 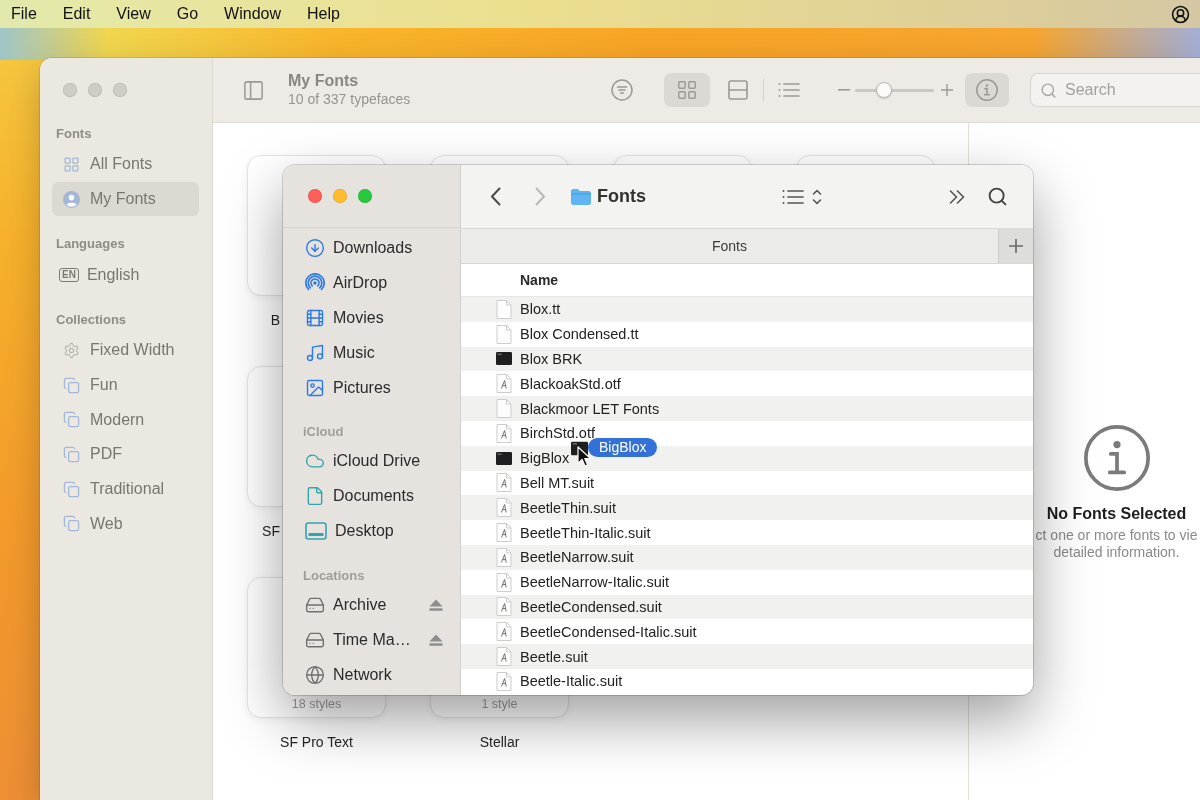 I want to click on section-header: Fonts, so click(x=74, y=134).